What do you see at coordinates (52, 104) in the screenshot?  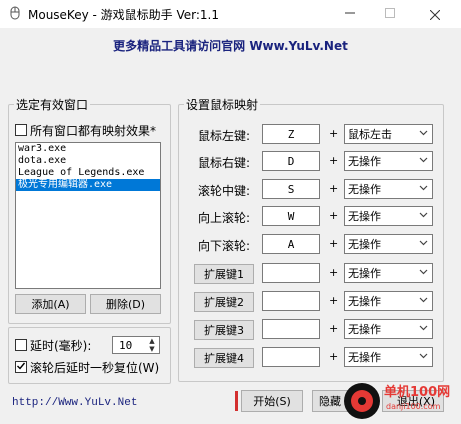 I see `window-select-group-title: 选定有效窗口` at bounding box center [52, 104].